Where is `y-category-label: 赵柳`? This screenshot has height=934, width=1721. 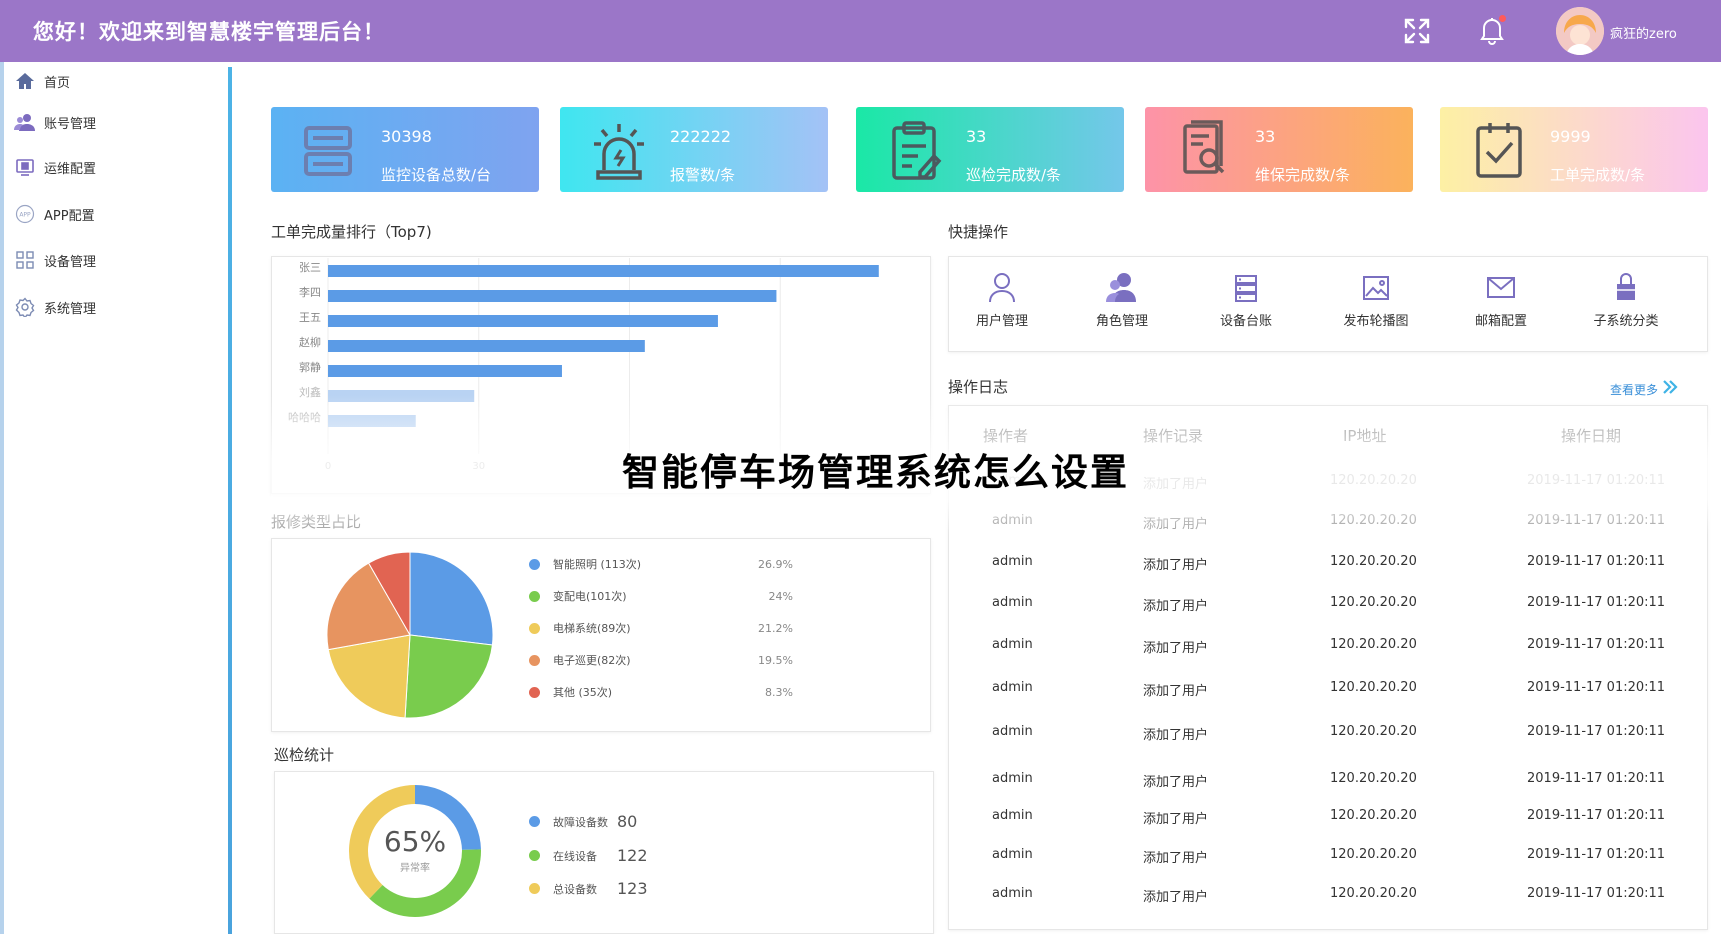
y-category-label: 赵柳 is located at coordinates (310, 342).